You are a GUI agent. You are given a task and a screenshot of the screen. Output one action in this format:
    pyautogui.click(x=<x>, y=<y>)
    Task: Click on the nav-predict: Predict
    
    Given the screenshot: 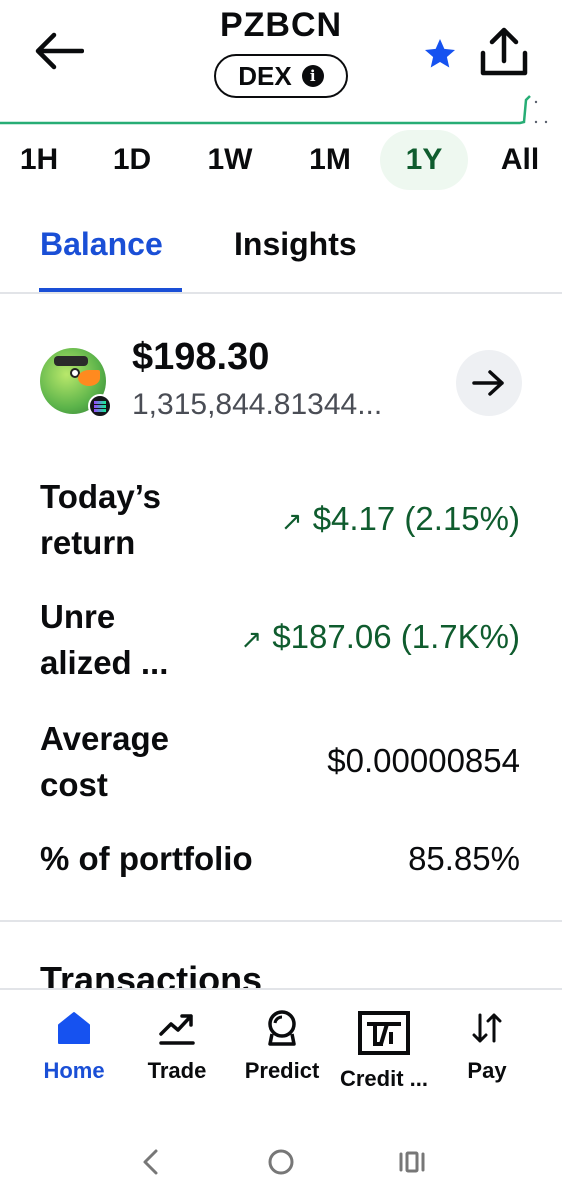 What is the action you would take?
    pyautogui.click(x=282, y=1052)
    